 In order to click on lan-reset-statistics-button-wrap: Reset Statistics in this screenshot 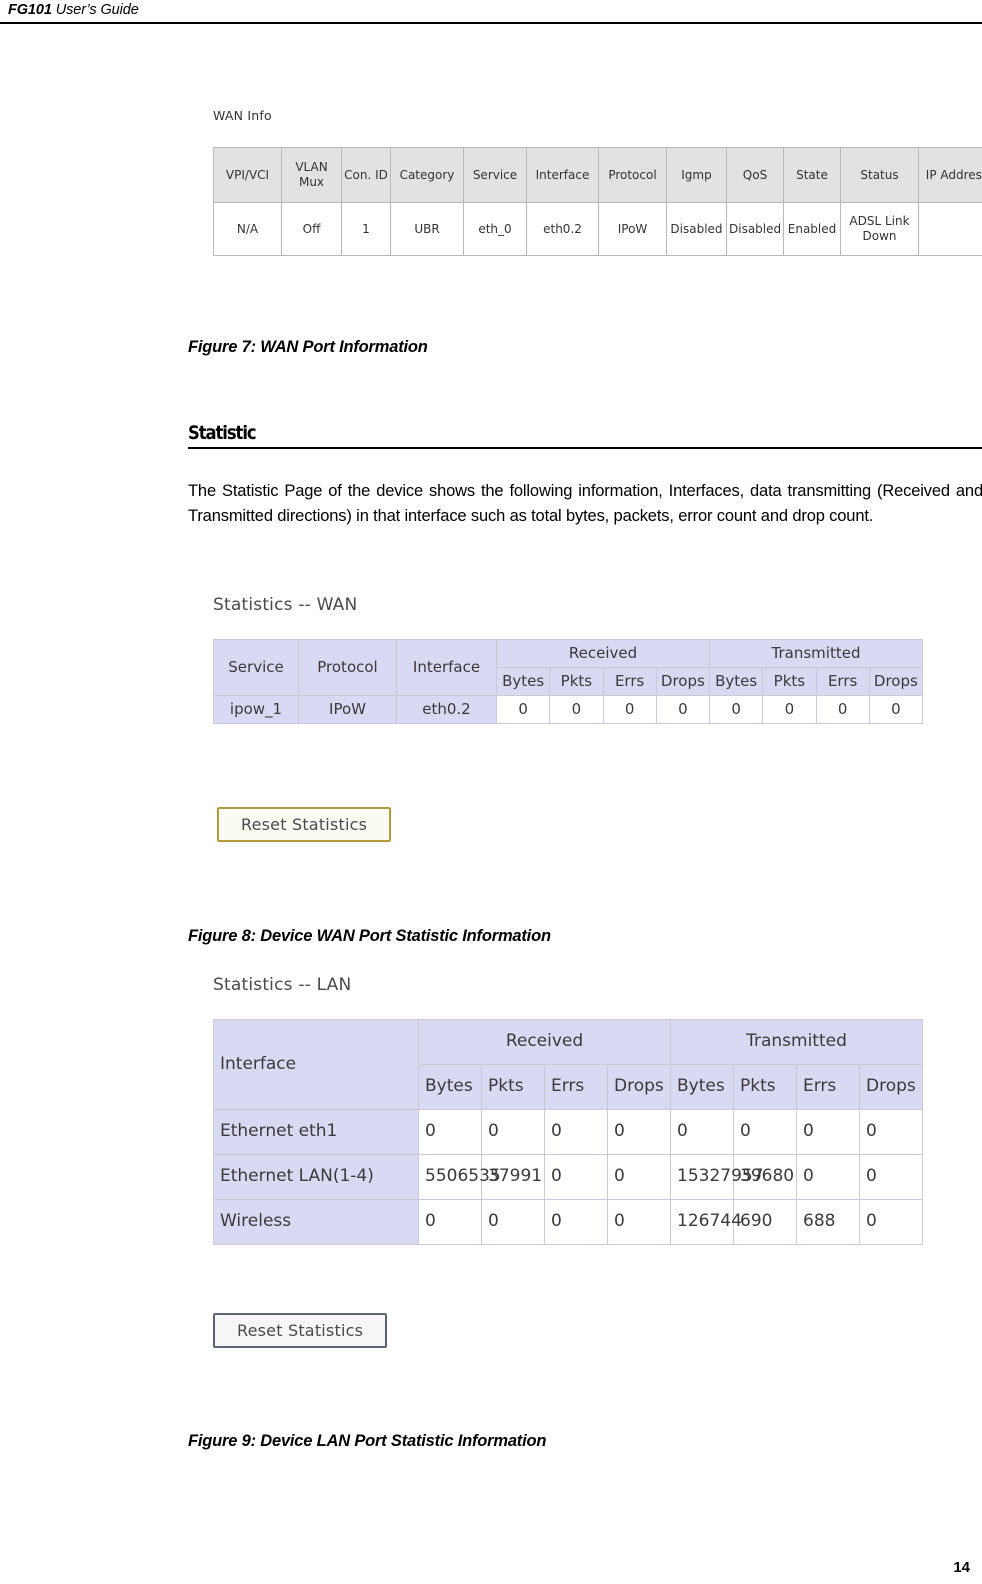, I will do `click(300, 1330)`.